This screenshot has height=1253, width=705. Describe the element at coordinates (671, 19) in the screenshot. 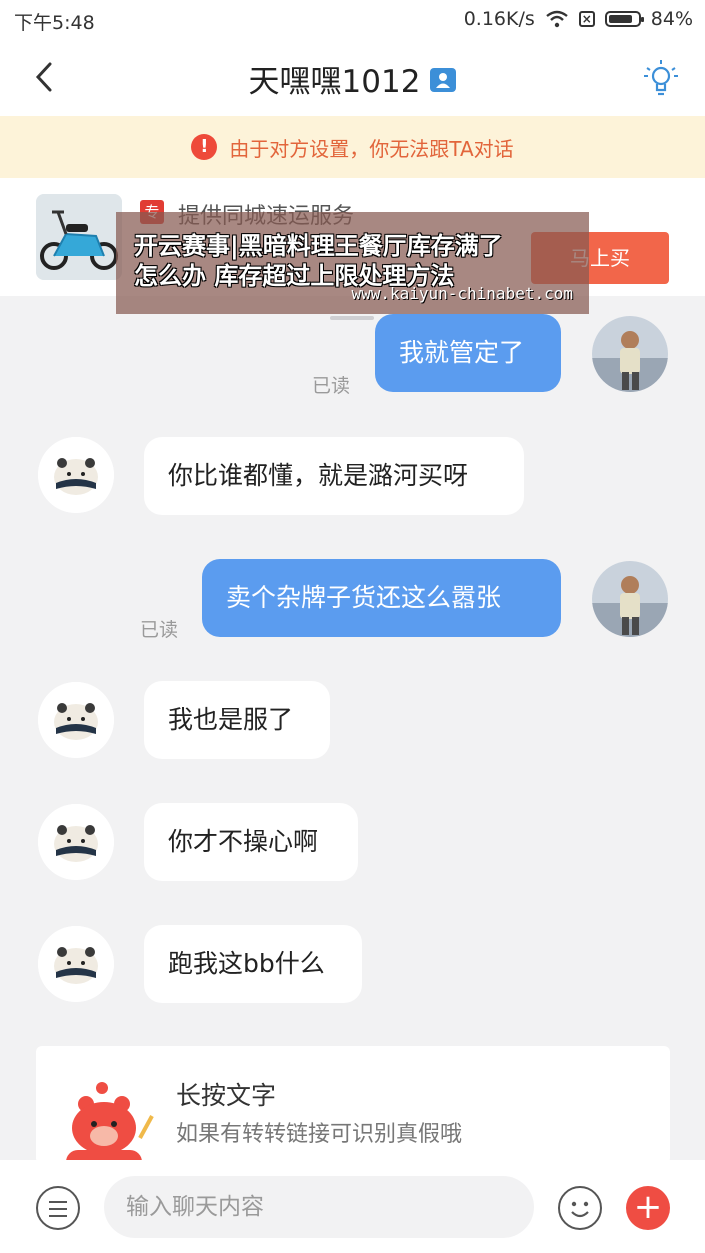

I see `battery-percent: 84%` at that location.